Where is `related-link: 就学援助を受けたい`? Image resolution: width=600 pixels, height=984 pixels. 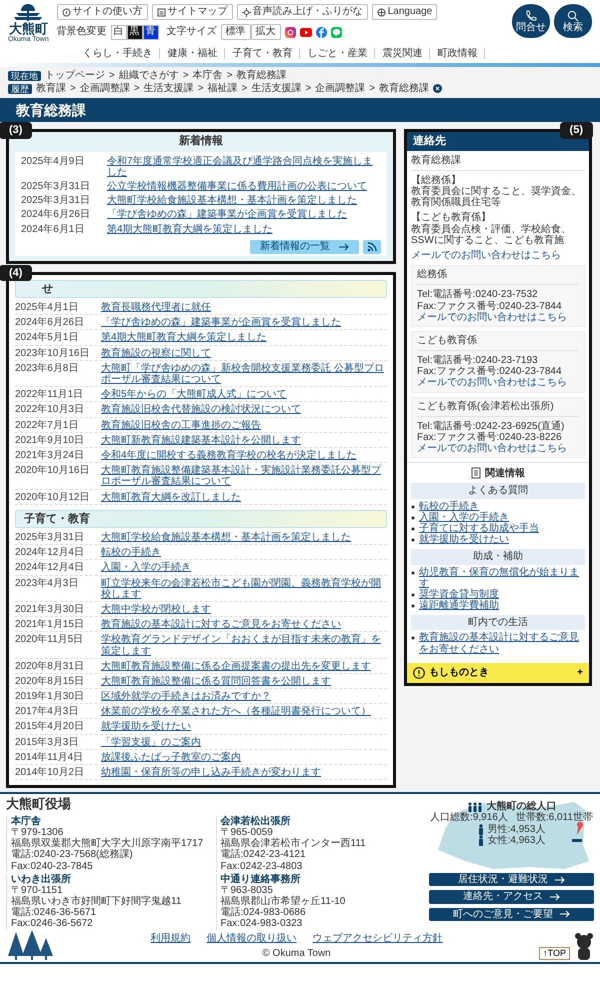
related-link: 就学援助を受けたい is located at coordinates (464, 540).